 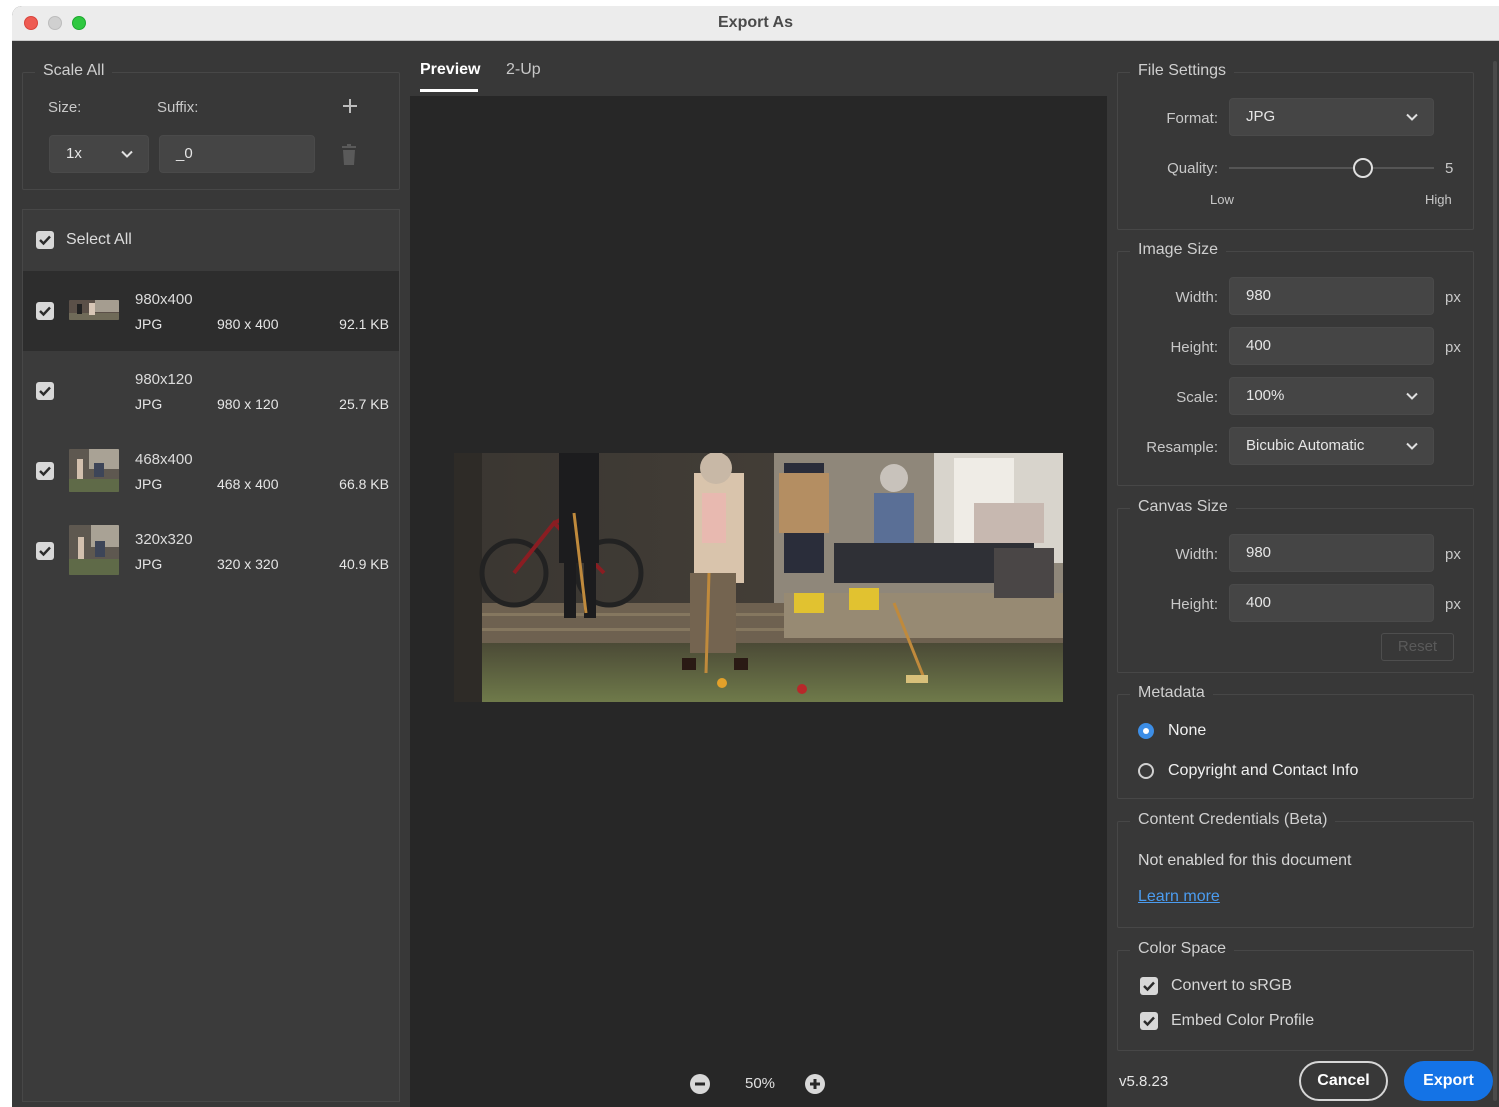 I want to click on image-width-label: Width:, so click(x=1196, y=297).